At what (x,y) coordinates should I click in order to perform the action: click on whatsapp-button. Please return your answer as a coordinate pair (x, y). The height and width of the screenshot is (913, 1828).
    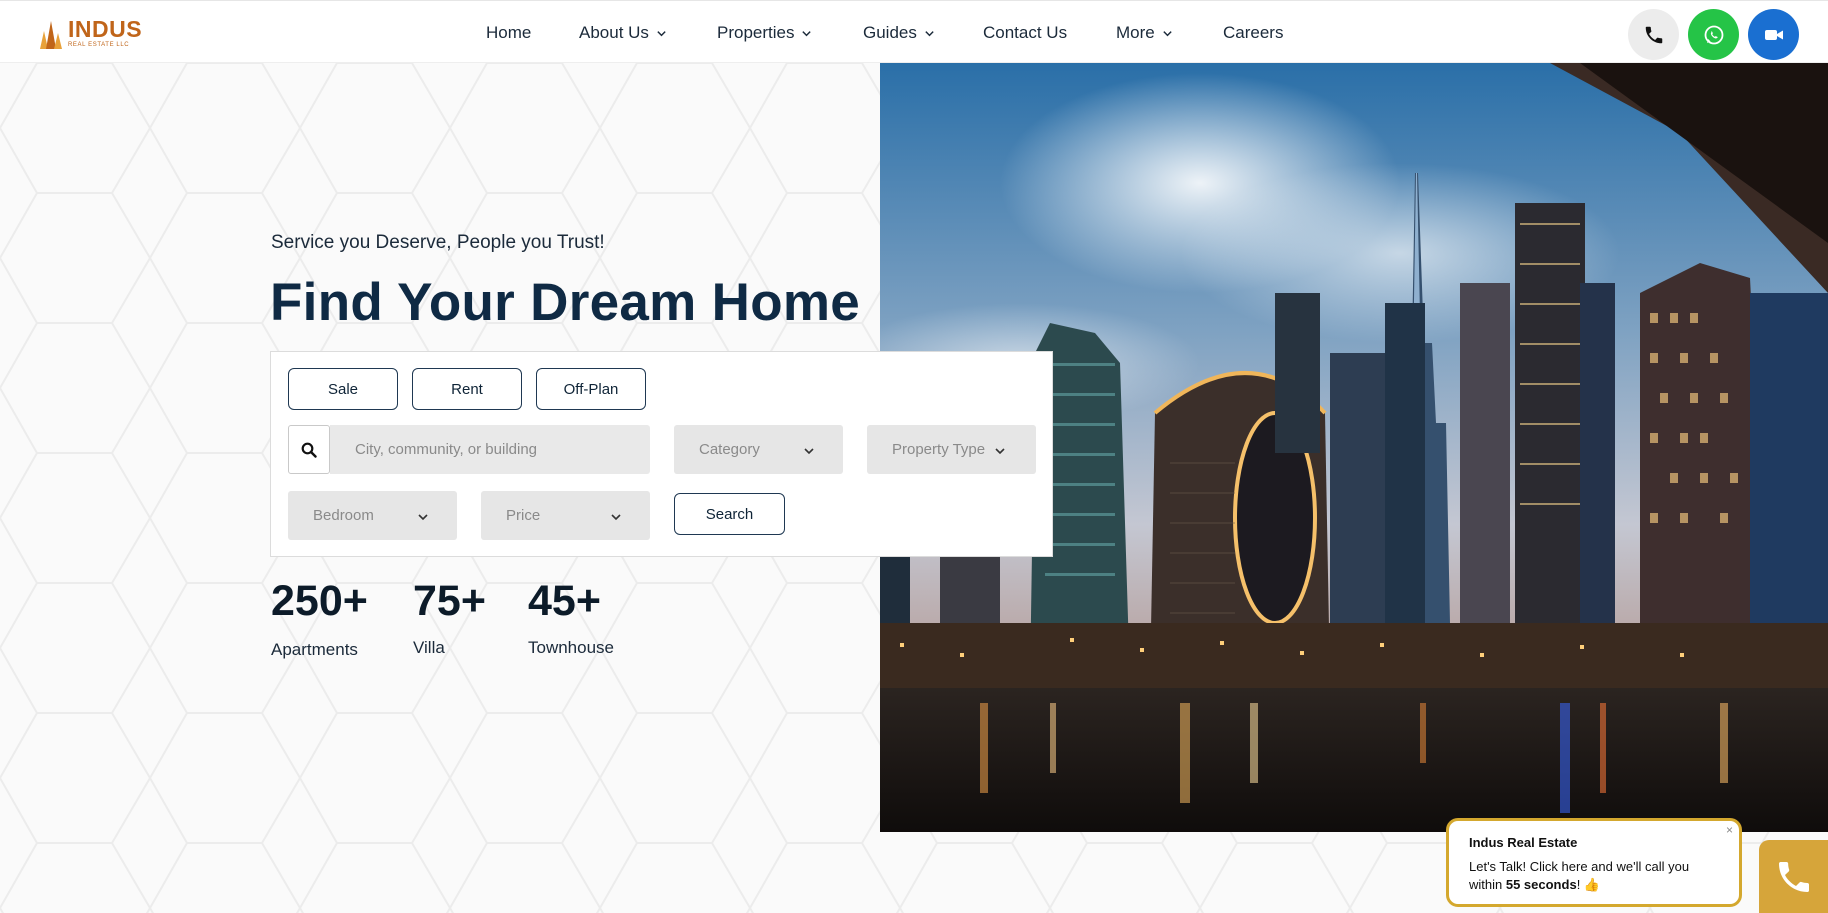
    Looking at the image, I should click on (1713, 34).